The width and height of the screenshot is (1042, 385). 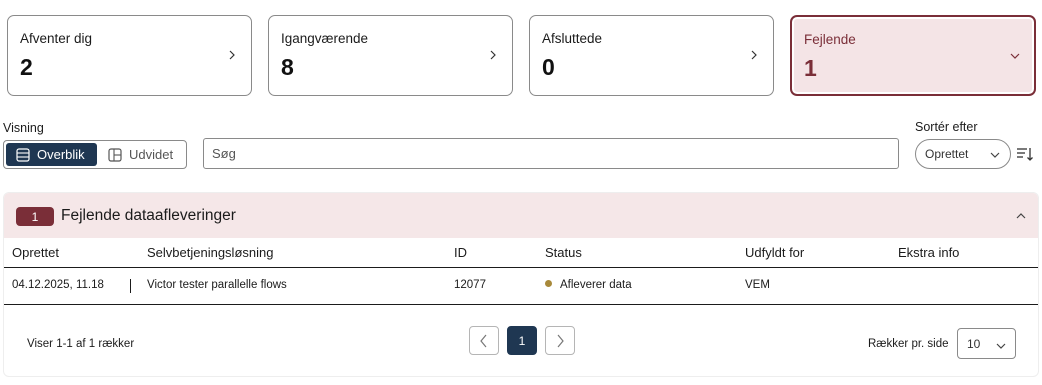 I want to click on previous-page-button, so click(x=484, y=340).